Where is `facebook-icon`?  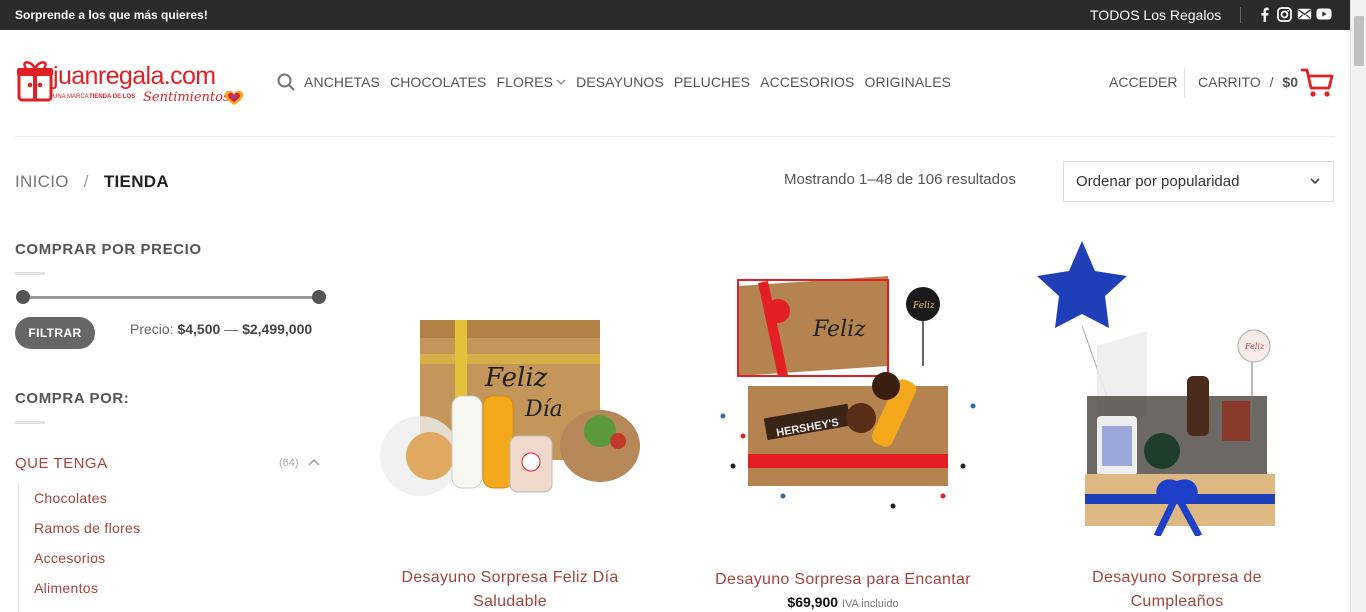
facebook-icon is located at coordinates (1264, 14).